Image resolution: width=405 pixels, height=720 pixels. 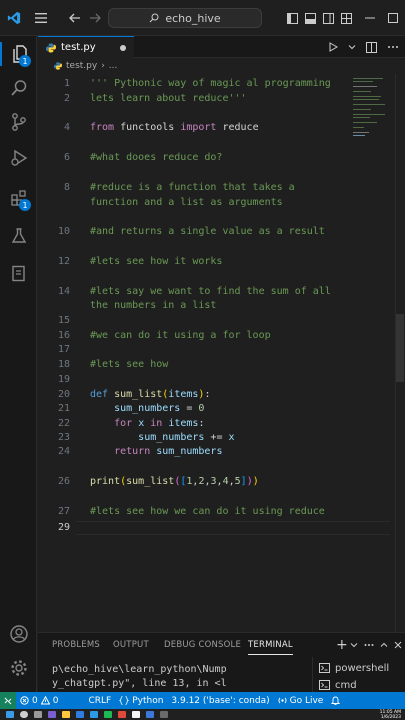 I want to click on python-file-icon, so click(x=51, y=47).